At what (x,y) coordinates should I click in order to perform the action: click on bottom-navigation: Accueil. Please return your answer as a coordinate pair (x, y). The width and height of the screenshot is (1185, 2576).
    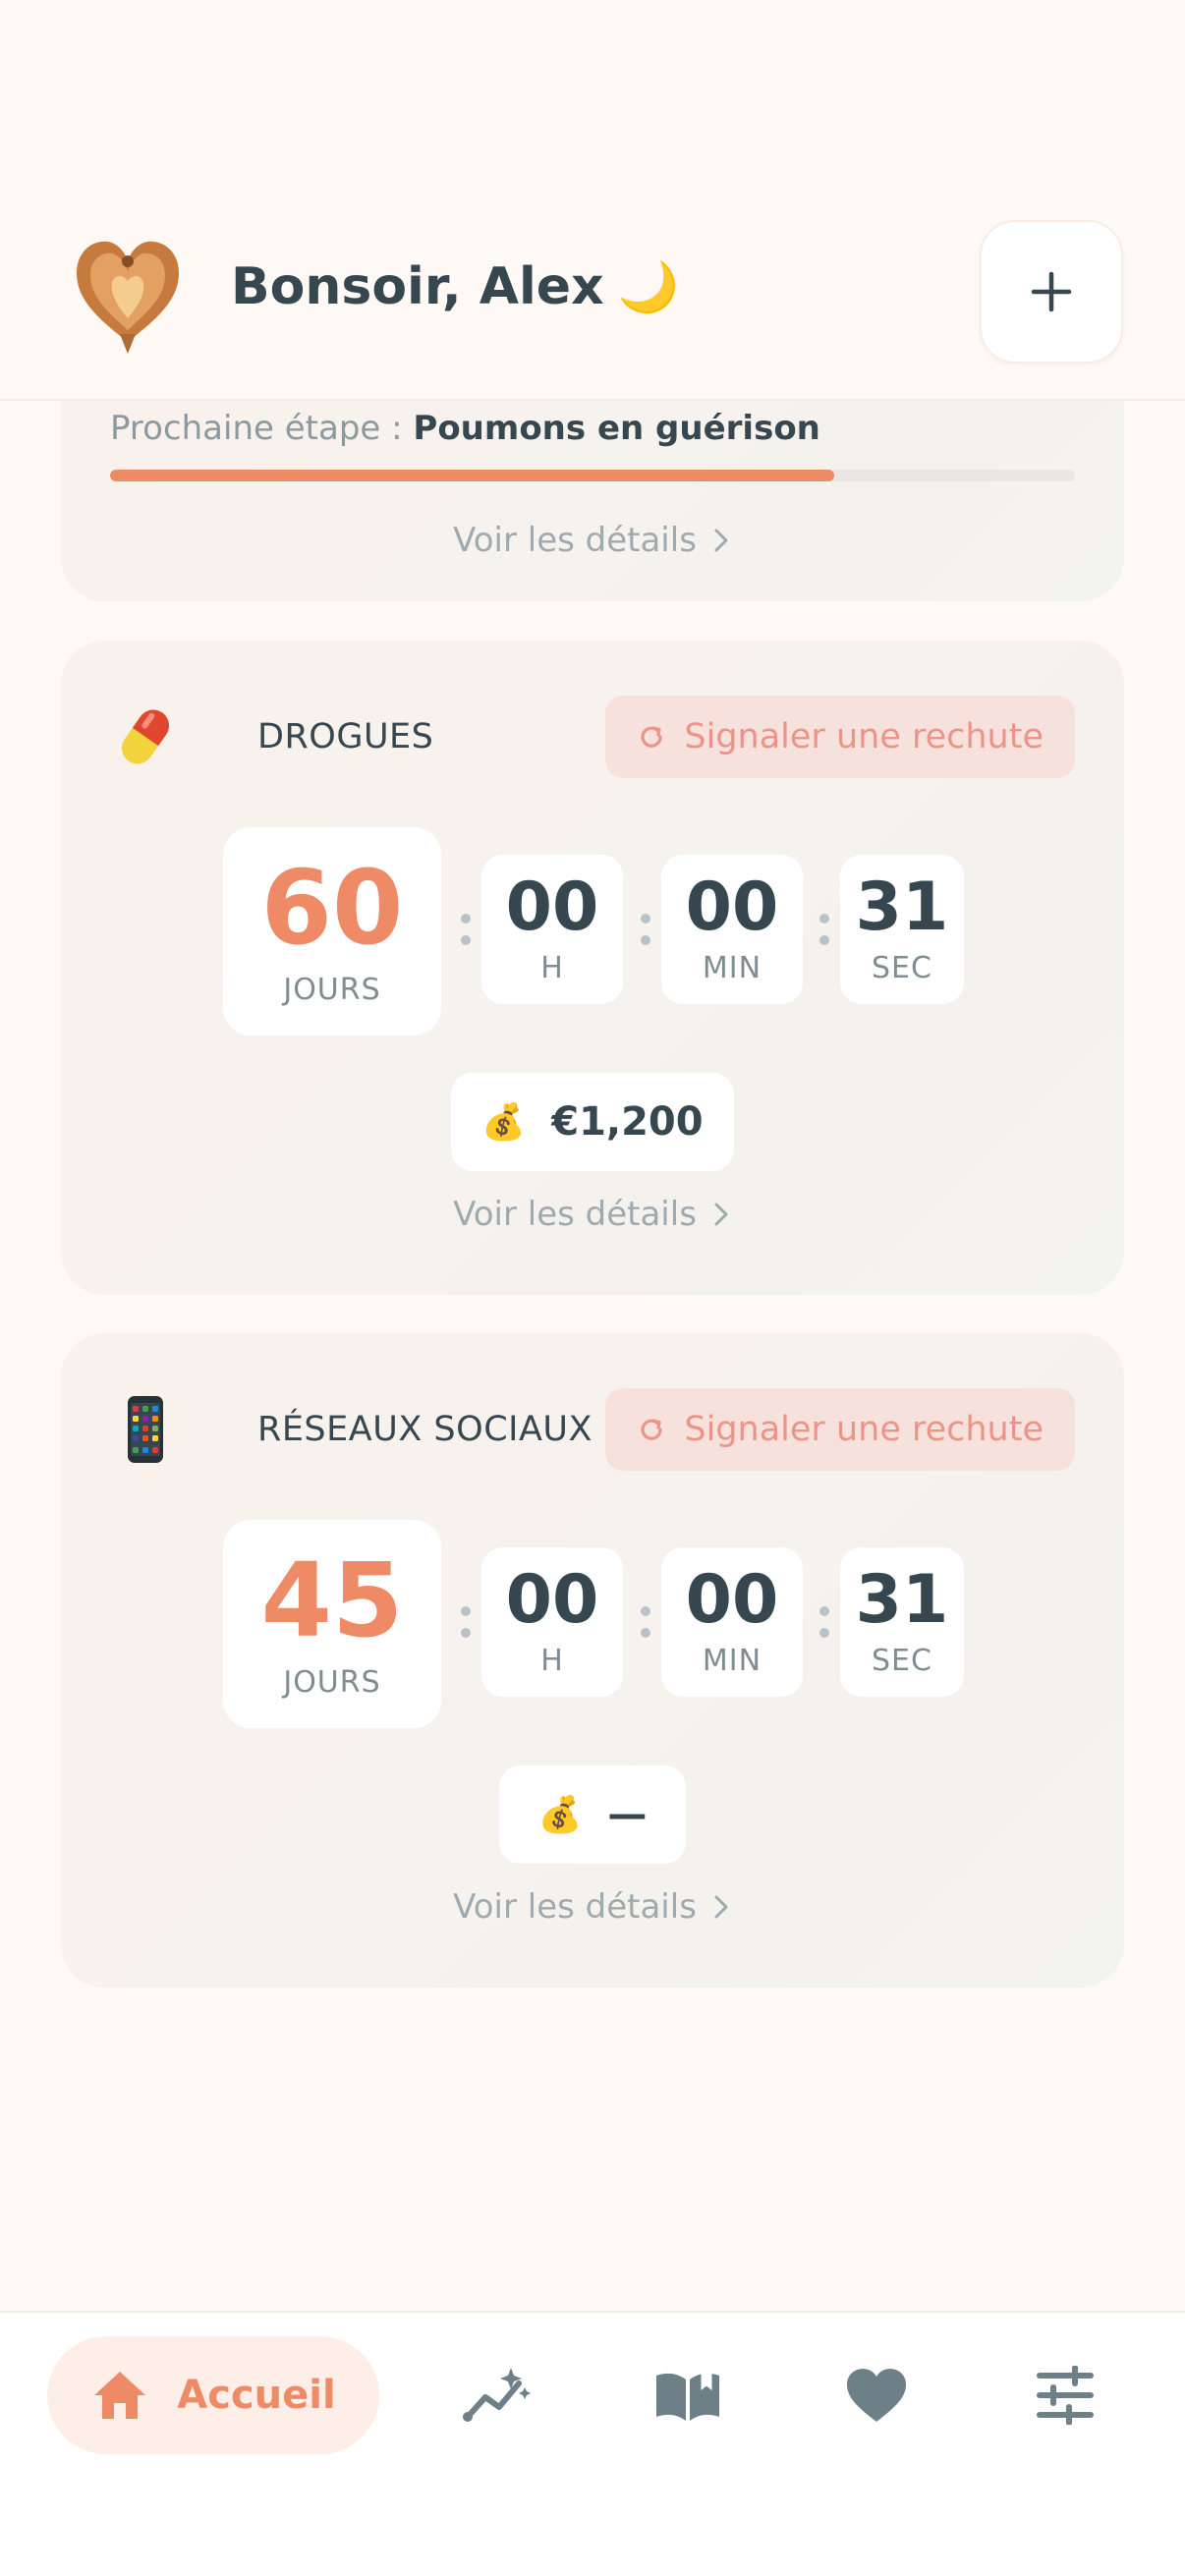
    Looking at the image, I should click on (592, 2443).